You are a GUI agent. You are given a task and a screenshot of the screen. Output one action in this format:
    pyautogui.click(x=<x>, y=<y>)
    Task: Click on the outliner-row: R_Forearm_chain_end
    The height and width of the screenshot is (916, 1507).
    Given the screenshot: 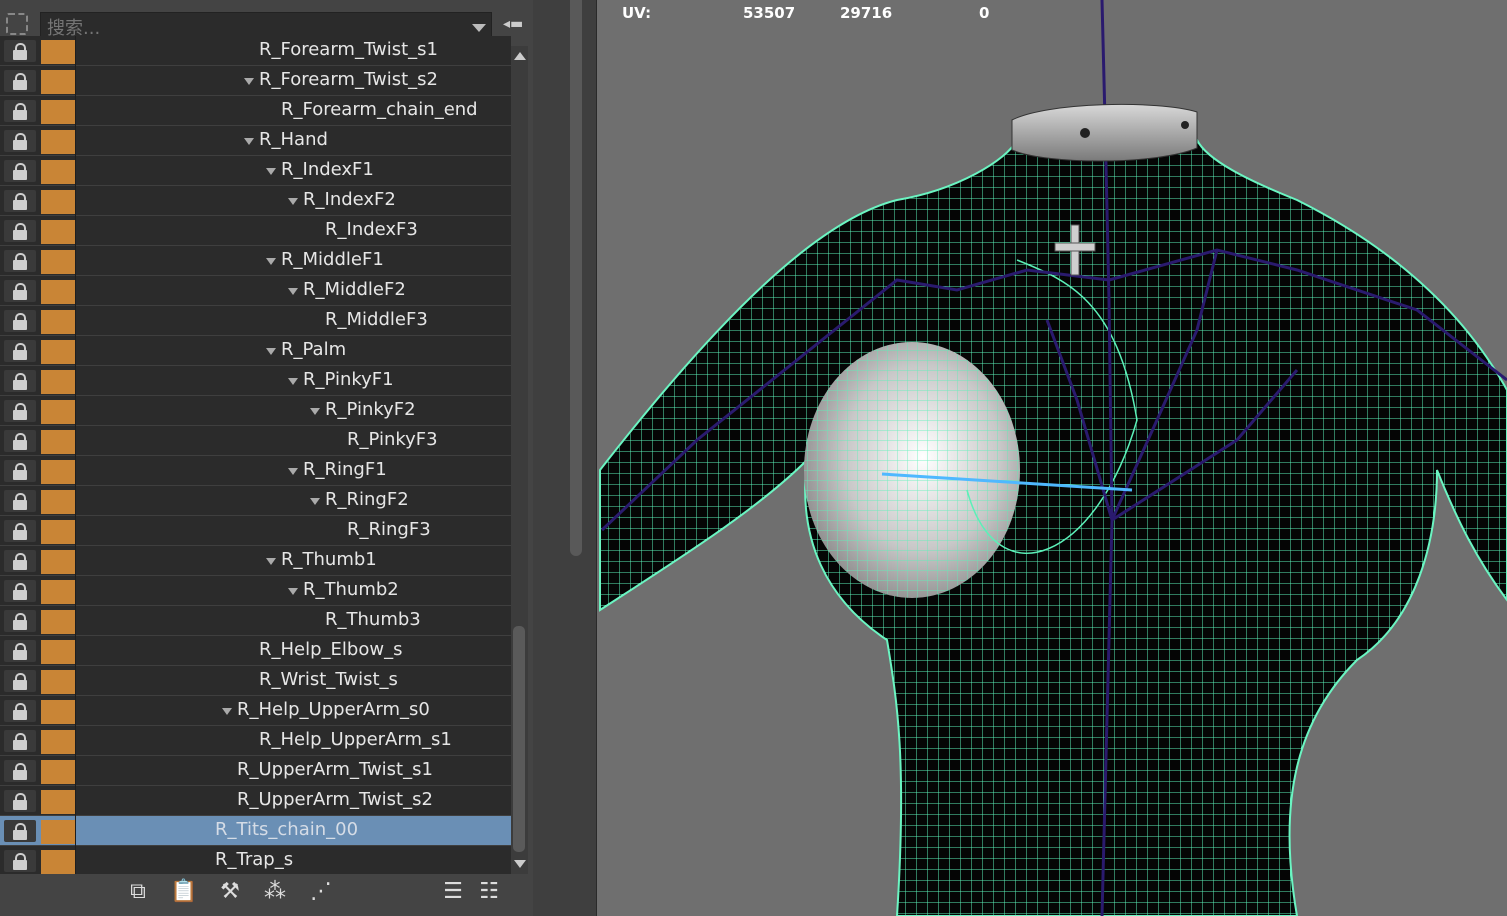 What is the action you would take?
    pyautogui.click(x=255, y=111)
    